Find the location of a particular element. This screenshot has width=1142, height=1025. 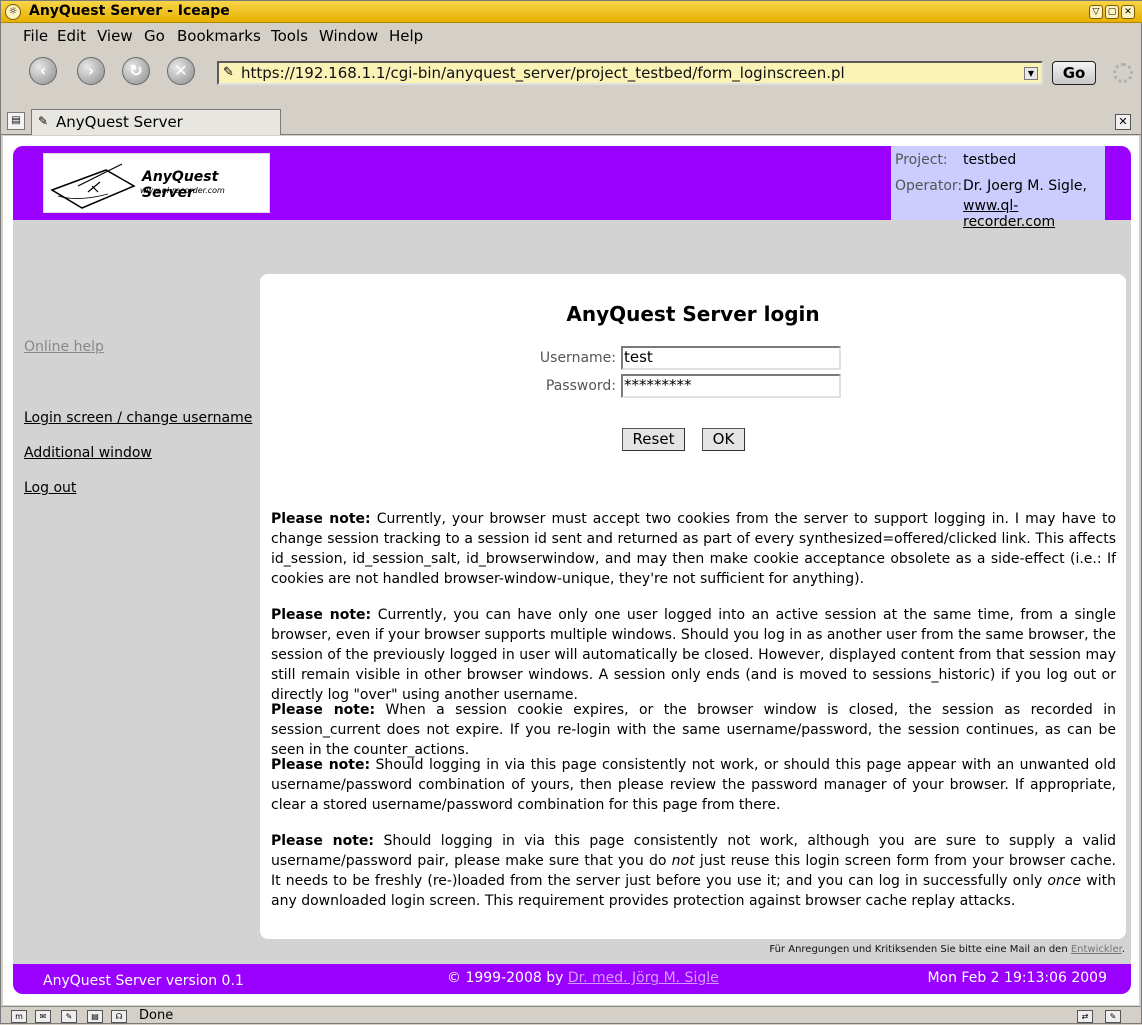

throbber-icon is located at coordinates (1123, 73).